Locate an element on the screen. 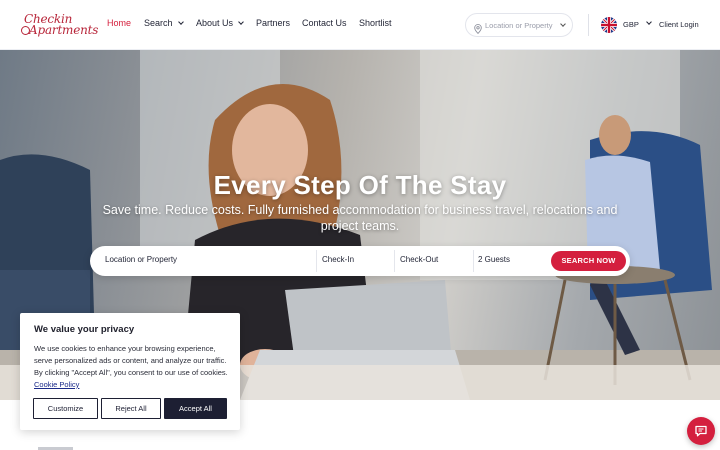  cookie-policy-link: Cookie Policy is located at coordinates (56, 384).